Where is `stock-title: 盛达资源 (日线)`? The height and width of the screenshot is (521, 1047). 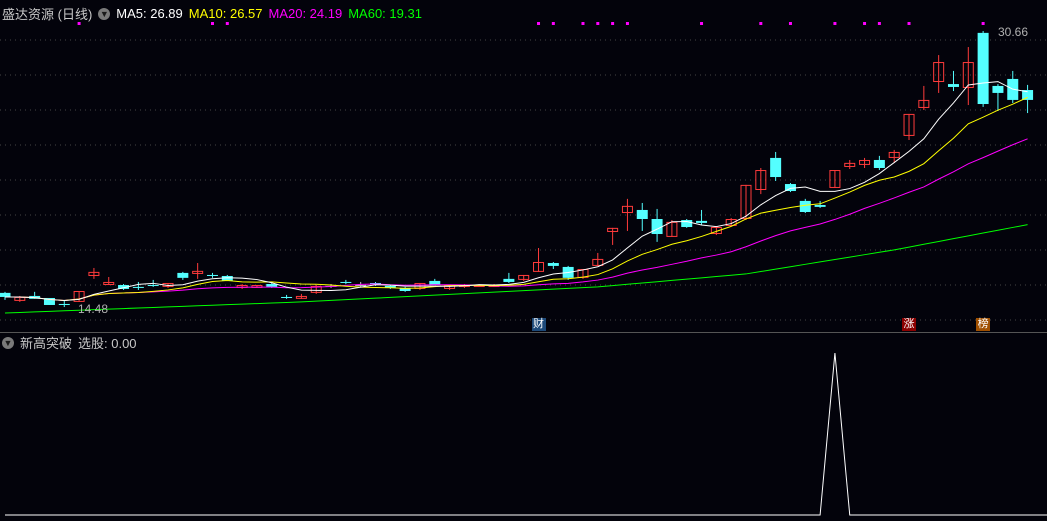 stock-title: 盛达资源 (日线) is located at coordinates (47, 14).